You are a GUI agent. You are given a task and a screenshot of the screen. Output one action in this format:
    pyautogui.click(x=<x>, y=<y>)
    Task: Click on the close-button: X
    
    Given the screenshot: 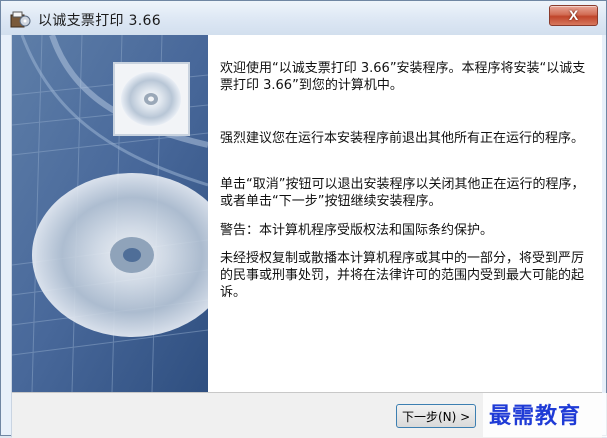 What is the action you would take?
    pyautogui.click(x=573, y=15)
    